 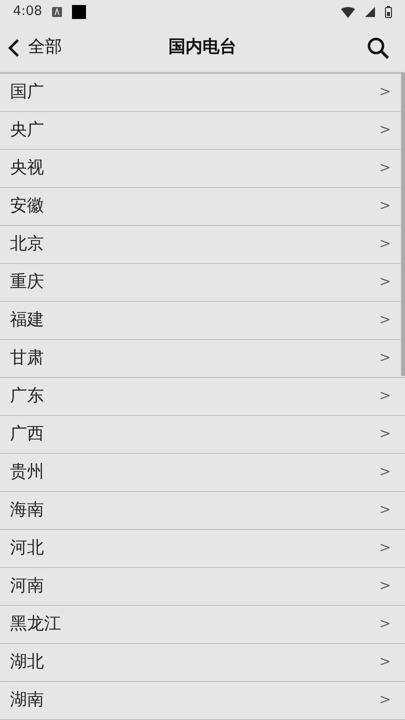 I want to click on search-button, so click(x=378, y=48).